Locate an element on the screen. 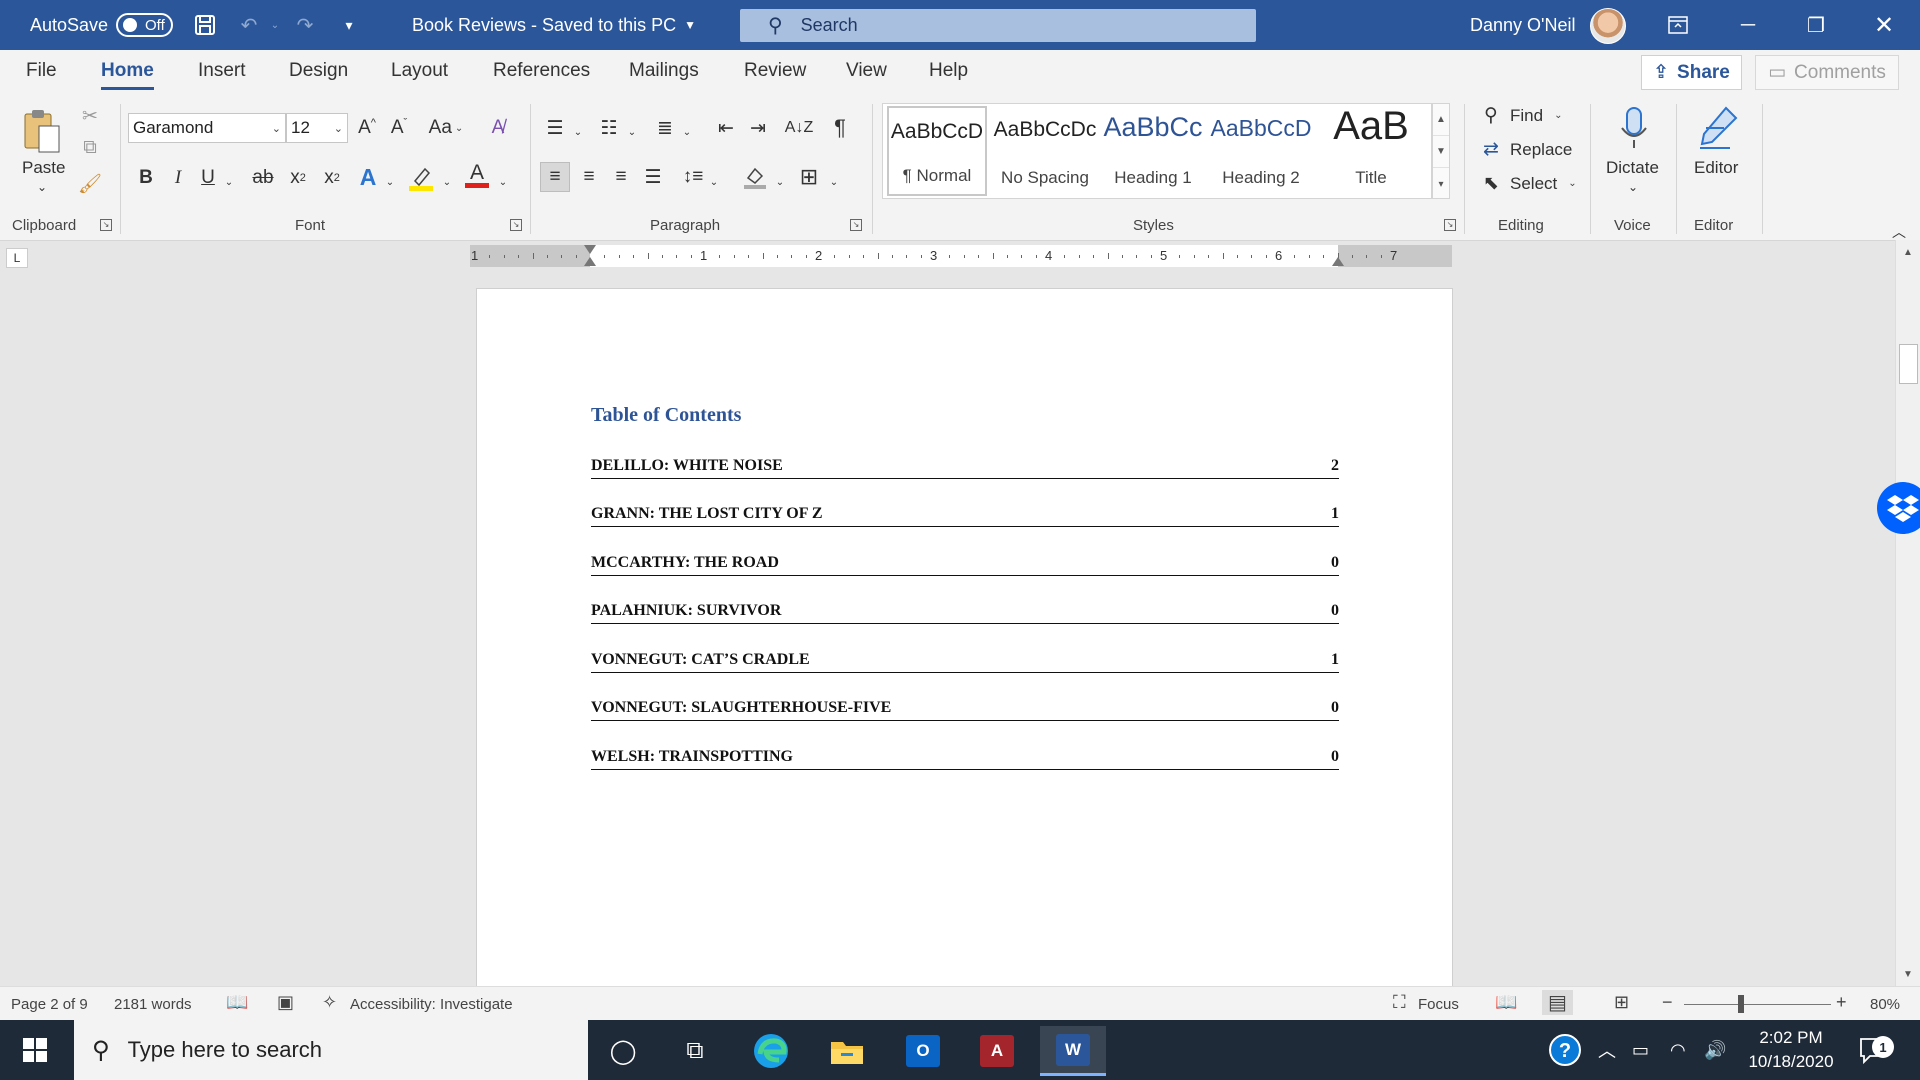 This screenshot has height=1080, width=1920. toc-entry: WELSH: TRAINSPOTTING 0 is located at coordinates (965, 758).